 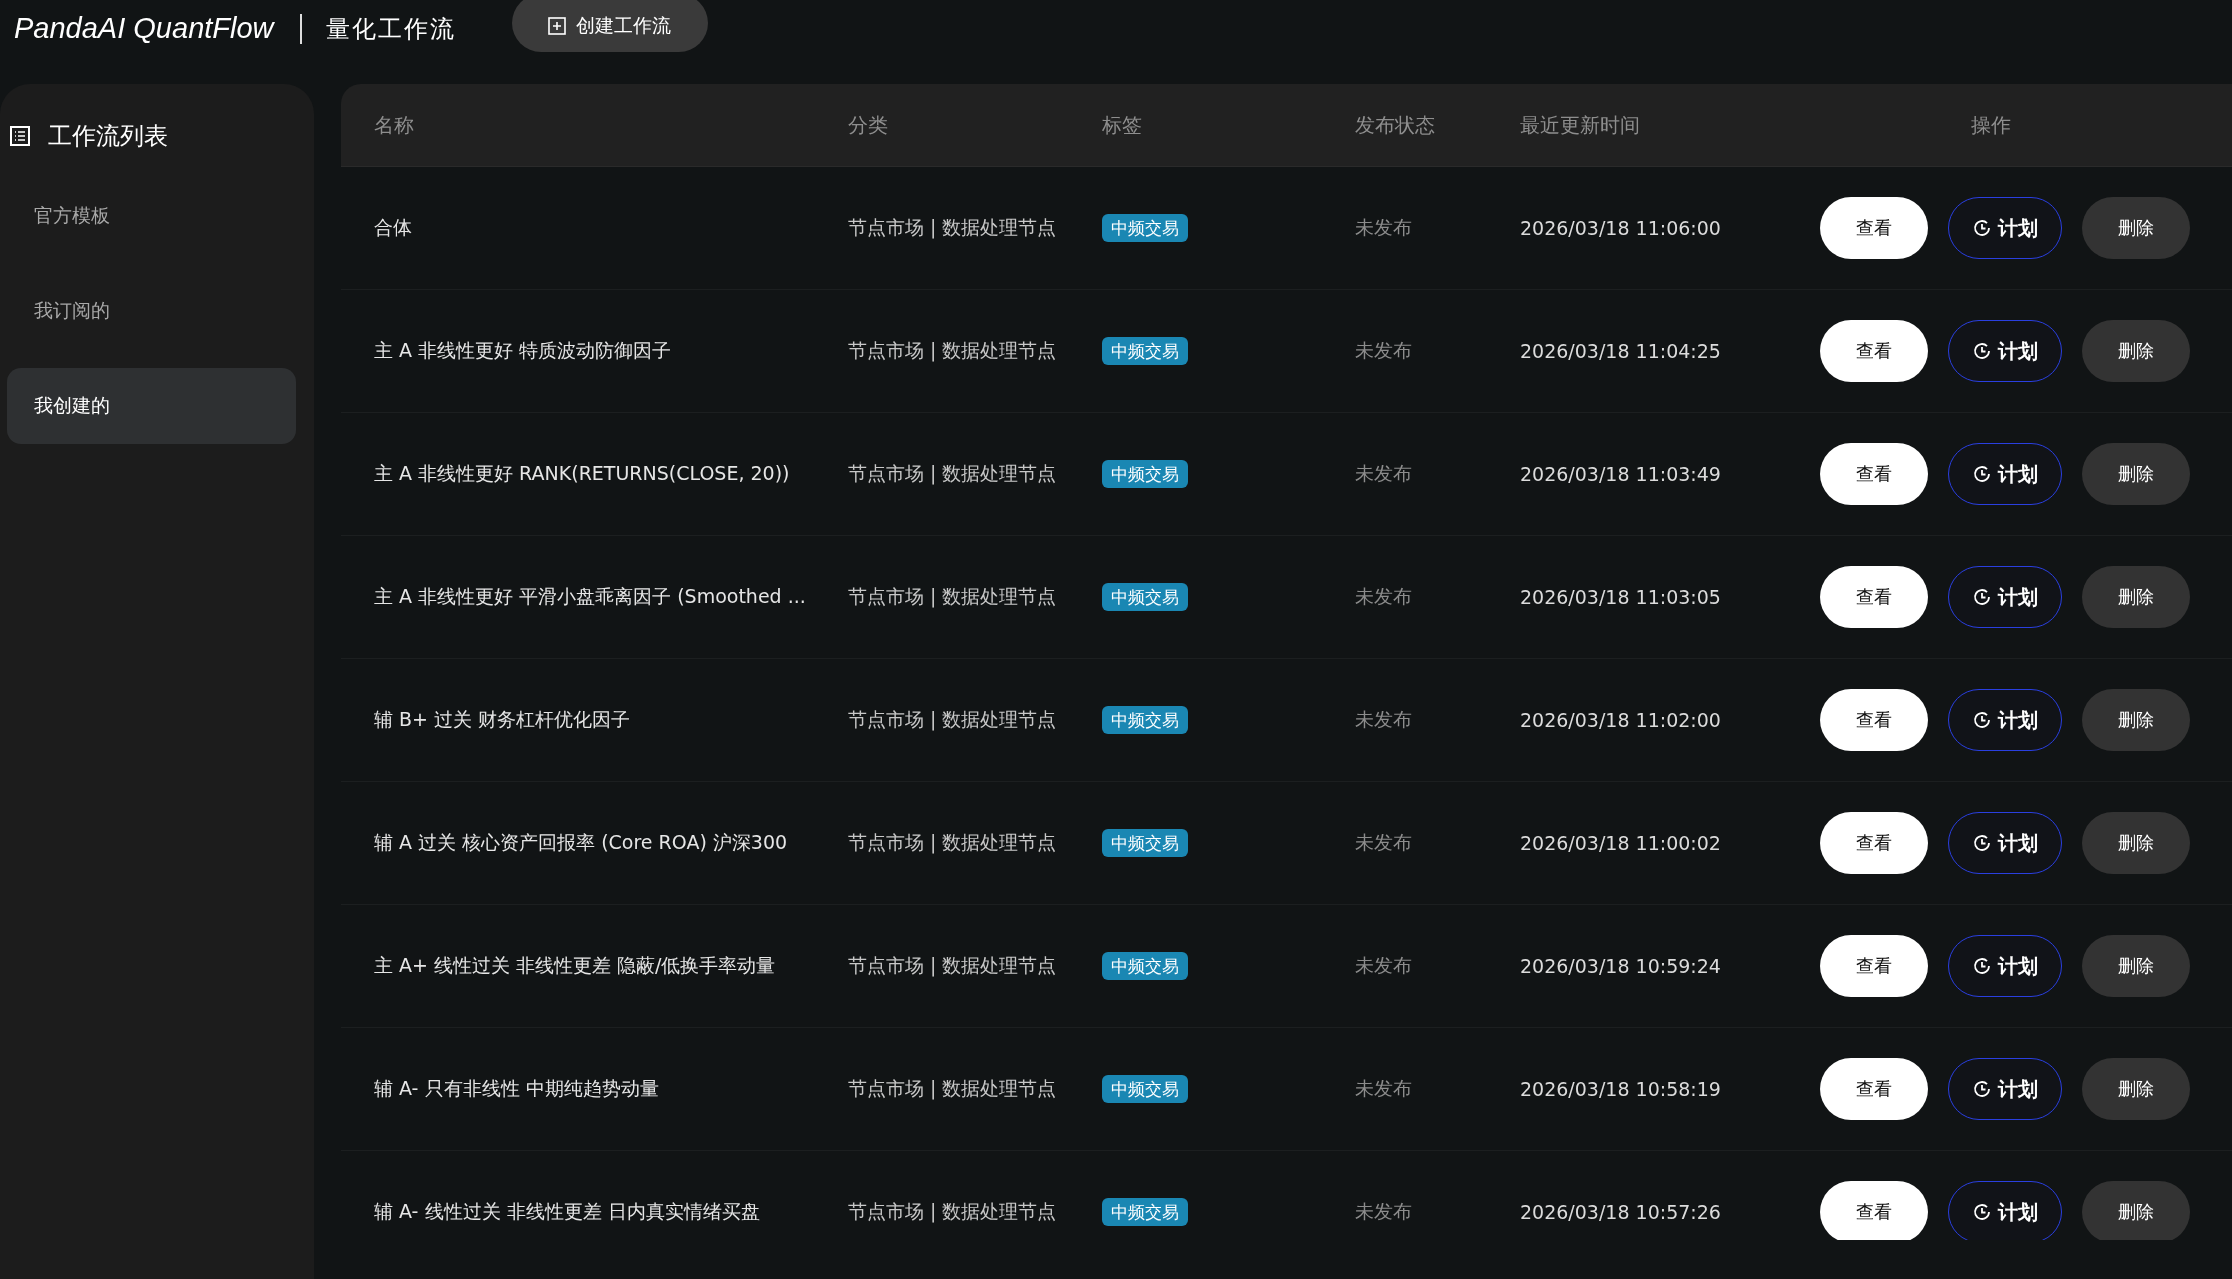 What do you see at coordinates (144, 28) in the screenshot?
I see `app-logo: PandaAI QuantFlow` at bounding box center [144, 28].